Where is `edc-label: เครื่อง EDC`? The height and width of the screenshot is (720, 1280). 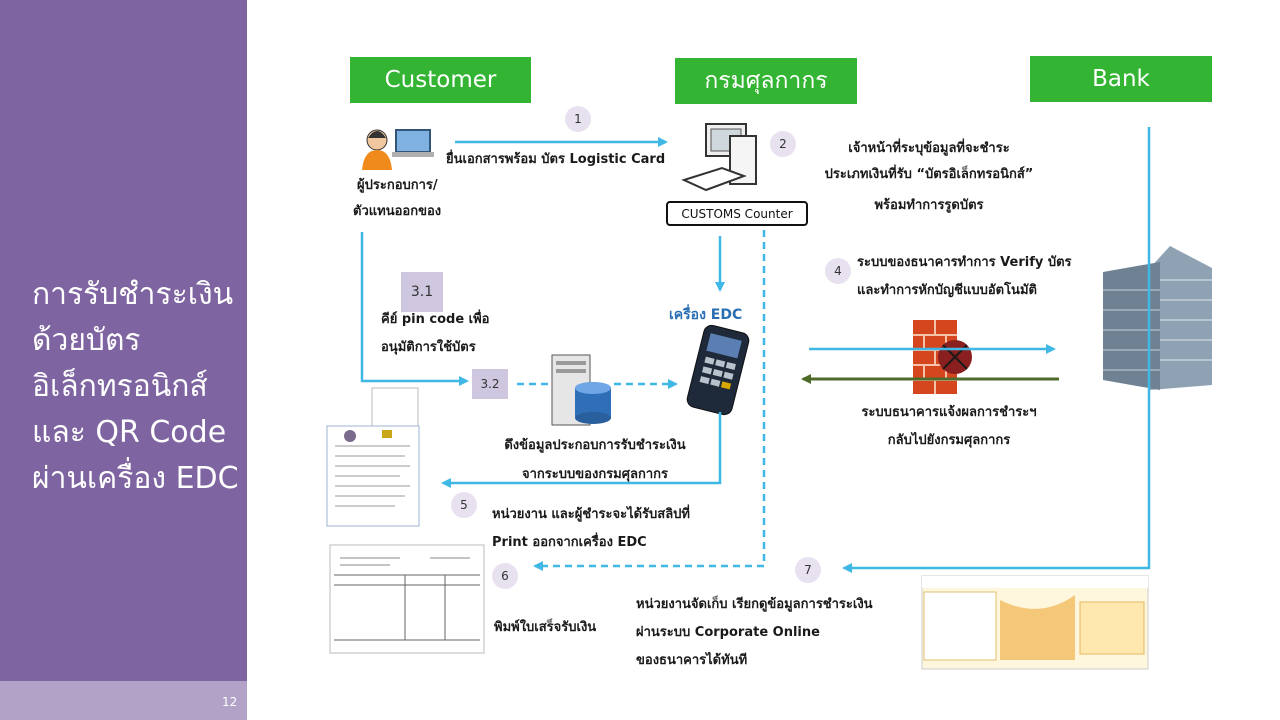
edc-label: เครื่อง EDC is located at coordinates (706, 315).